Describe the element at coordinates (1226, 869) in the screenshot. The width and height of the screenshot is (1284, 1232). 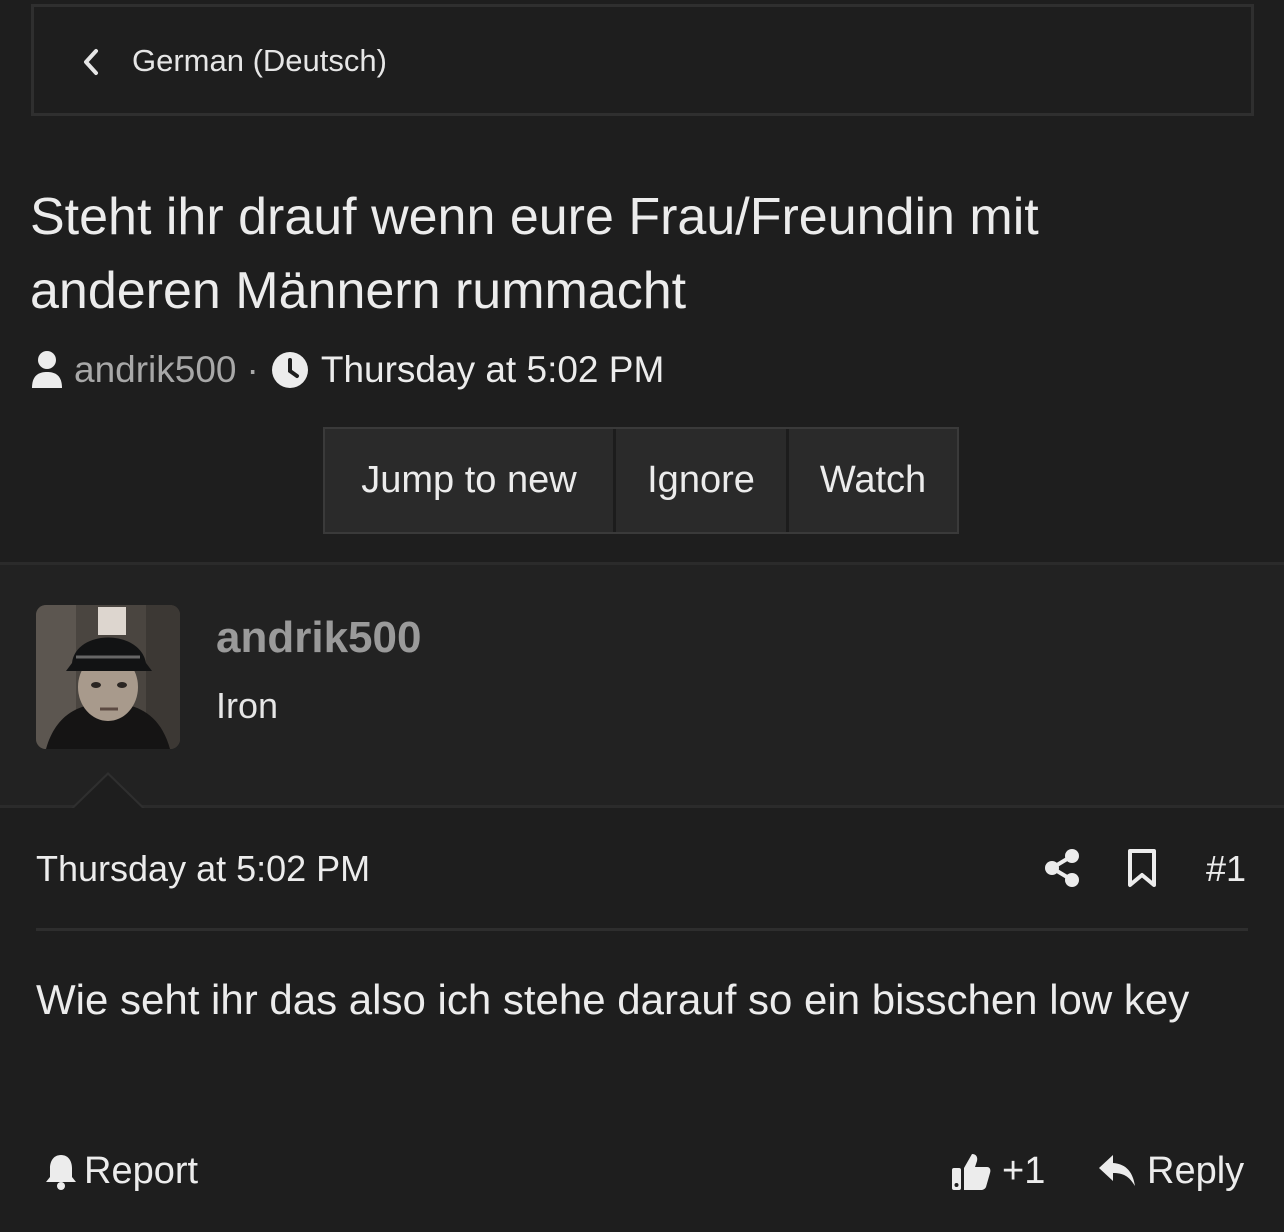
I see `post-number-link: #1` at that location.